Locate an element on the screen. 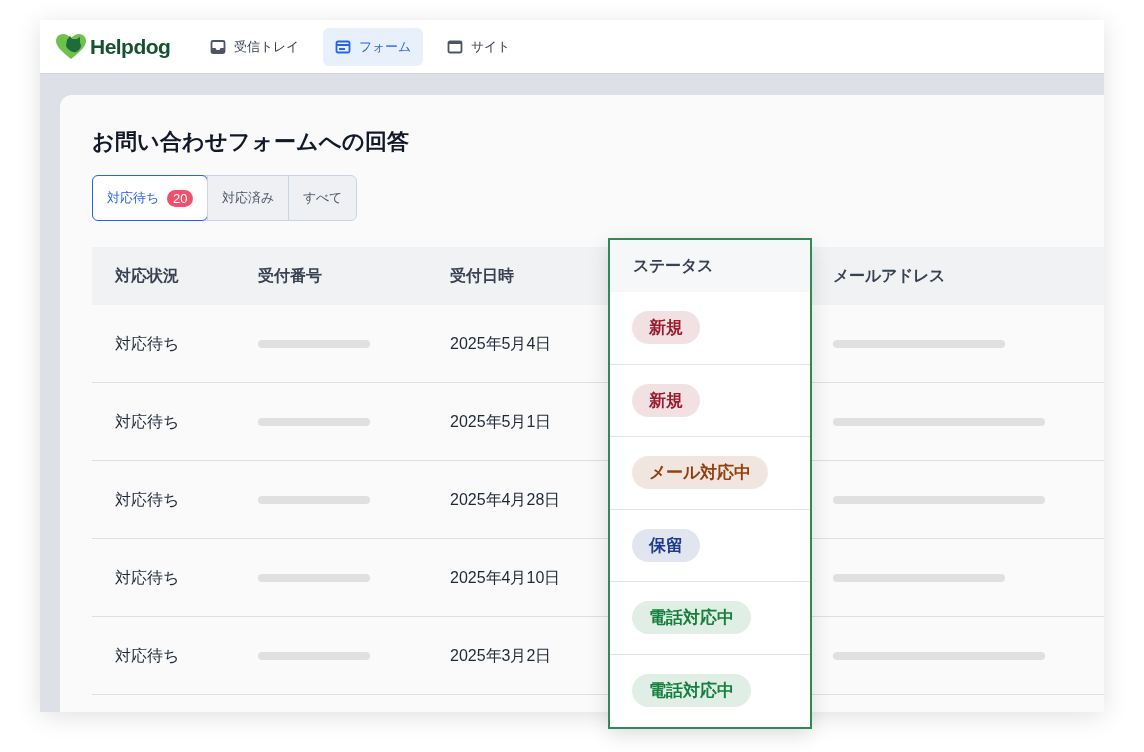 This screenshot has width=1144, height=752. column-header: 受付番号 is located at coordinates (290, 276).